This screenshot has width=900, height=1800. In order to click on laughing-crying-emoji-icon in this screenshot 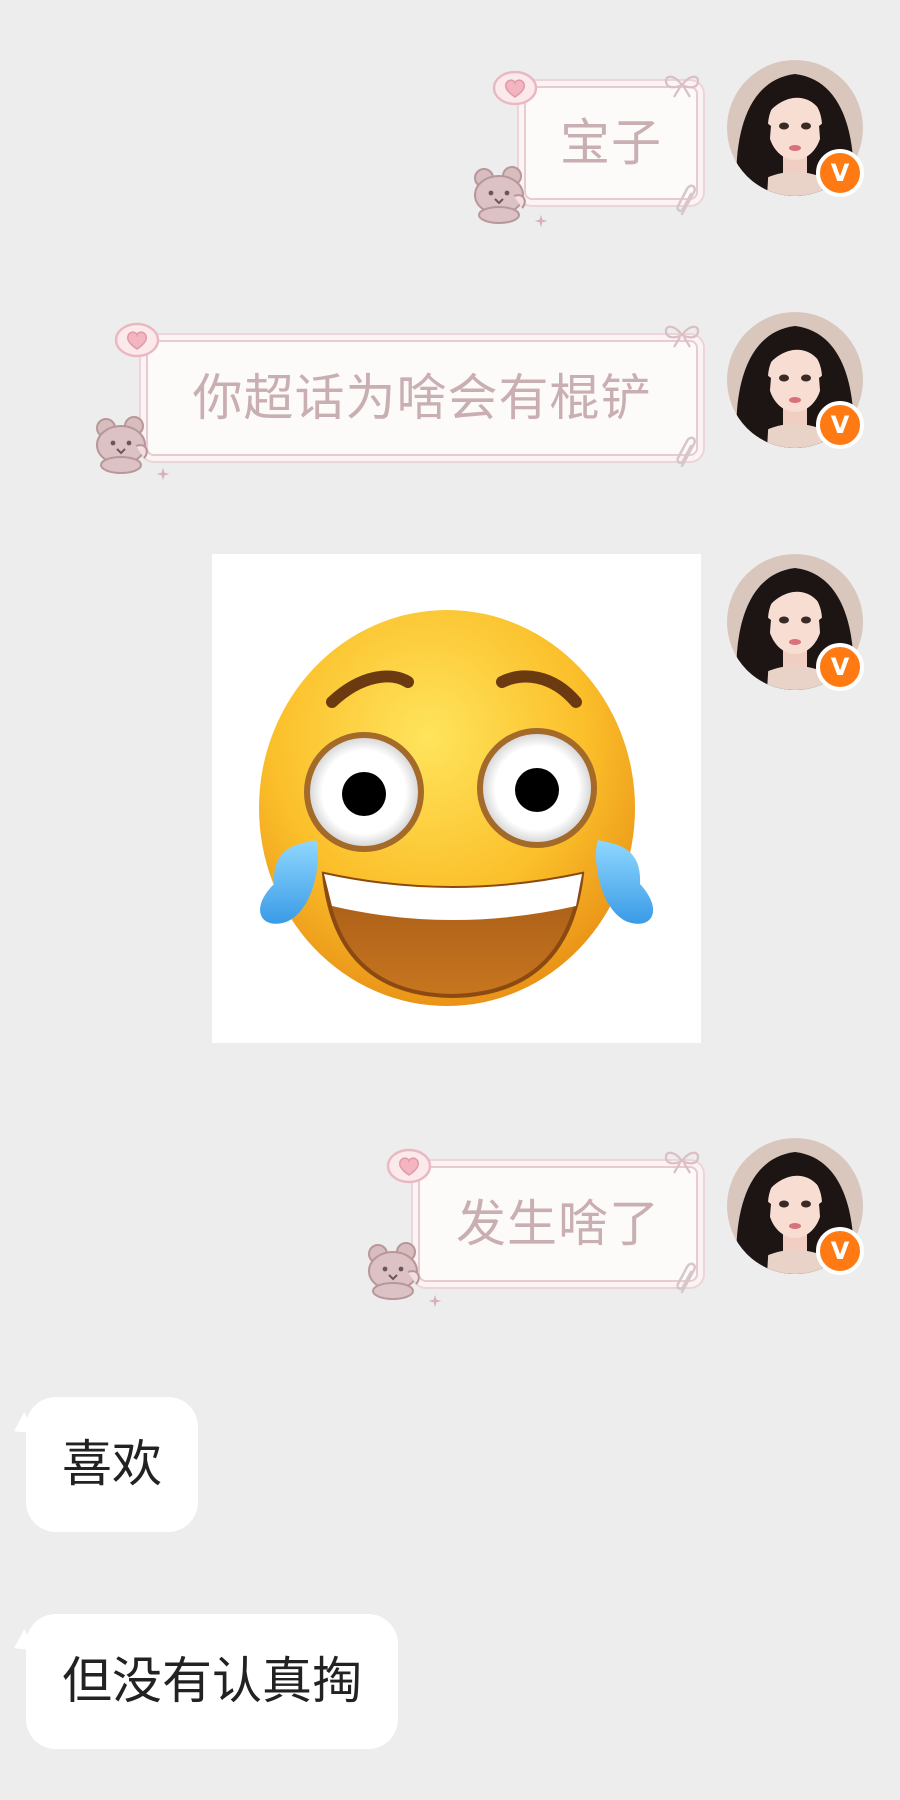, I will do `click(456, 808)`.